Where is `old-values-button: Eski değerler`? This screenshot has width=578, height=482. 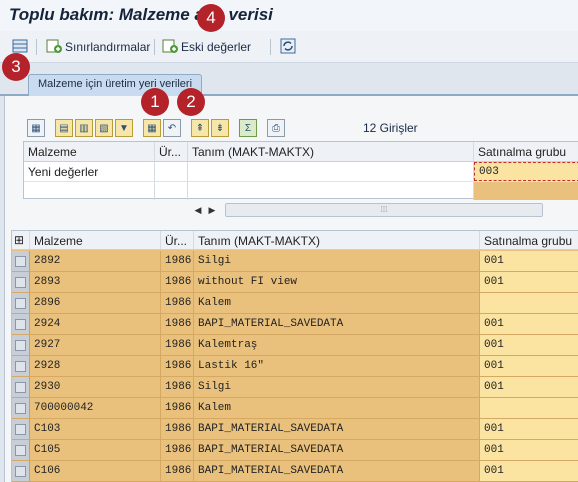
old-values-button: Eski değerler is located at coordinates (206, 47).